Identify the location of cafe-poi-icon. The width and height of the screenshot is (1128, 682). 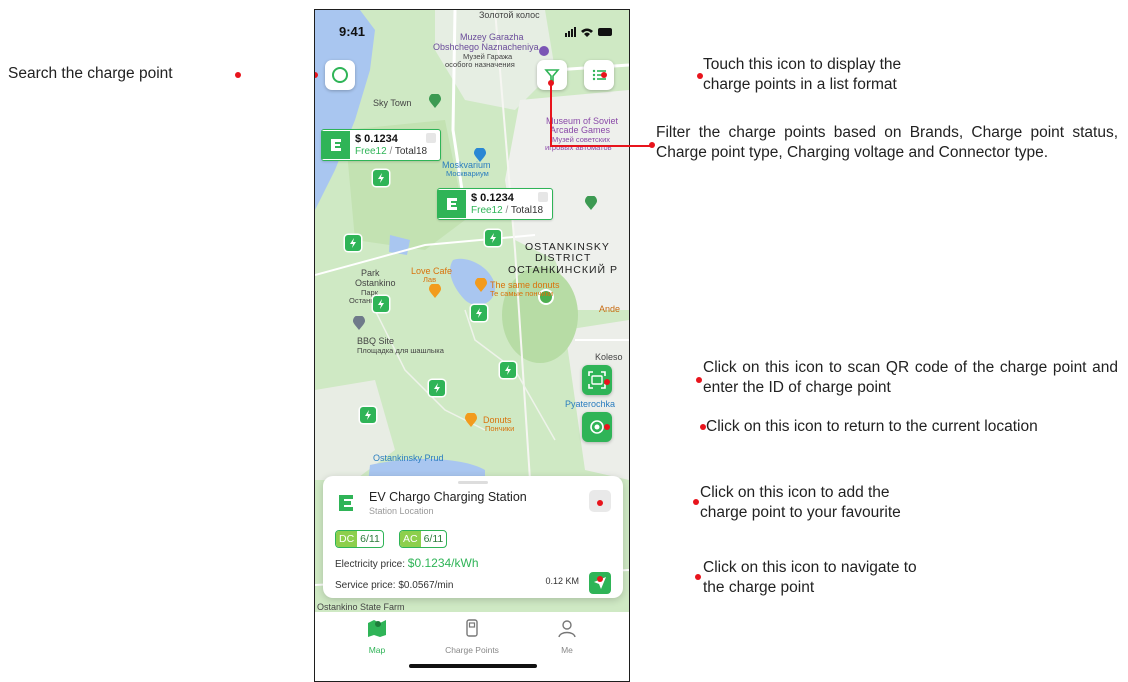
(435, 291).